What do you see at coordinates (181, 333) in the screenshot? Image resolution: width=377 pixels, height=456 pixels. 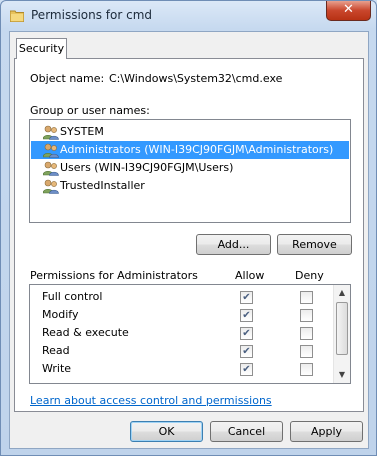 I see `permission-row: Read & execute ✔` at bounding box center [181, 333].